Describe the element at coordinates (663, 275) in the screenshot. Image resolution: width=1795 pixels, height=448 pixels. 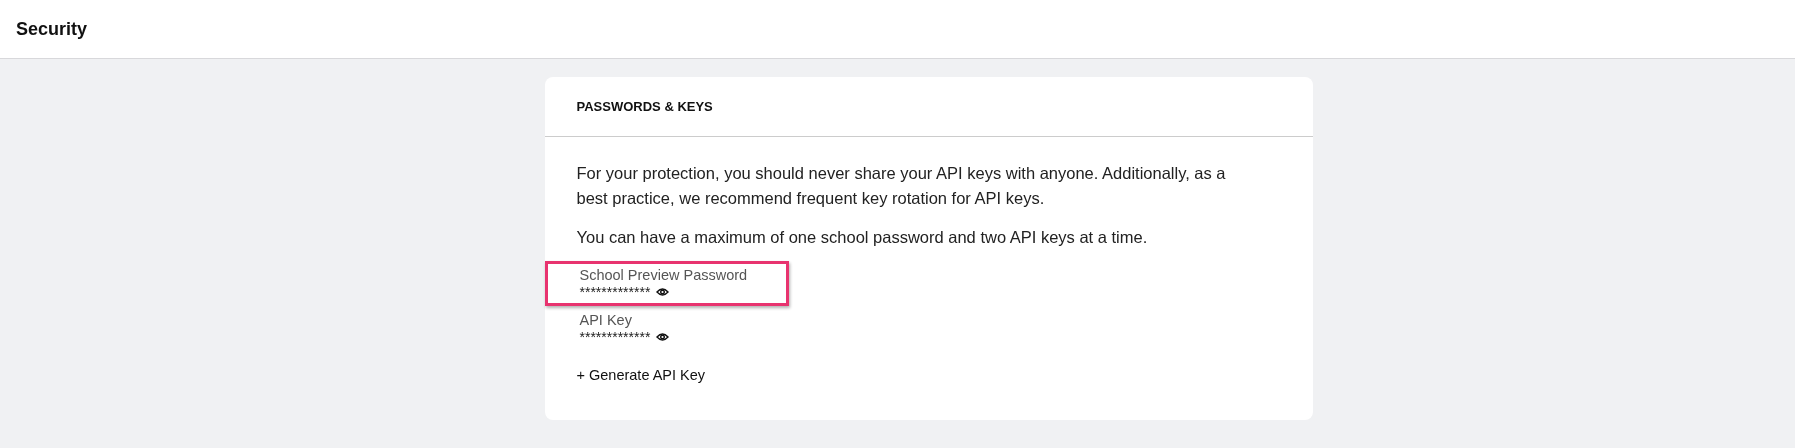
I see `key-label: School Preview Password` at that location.